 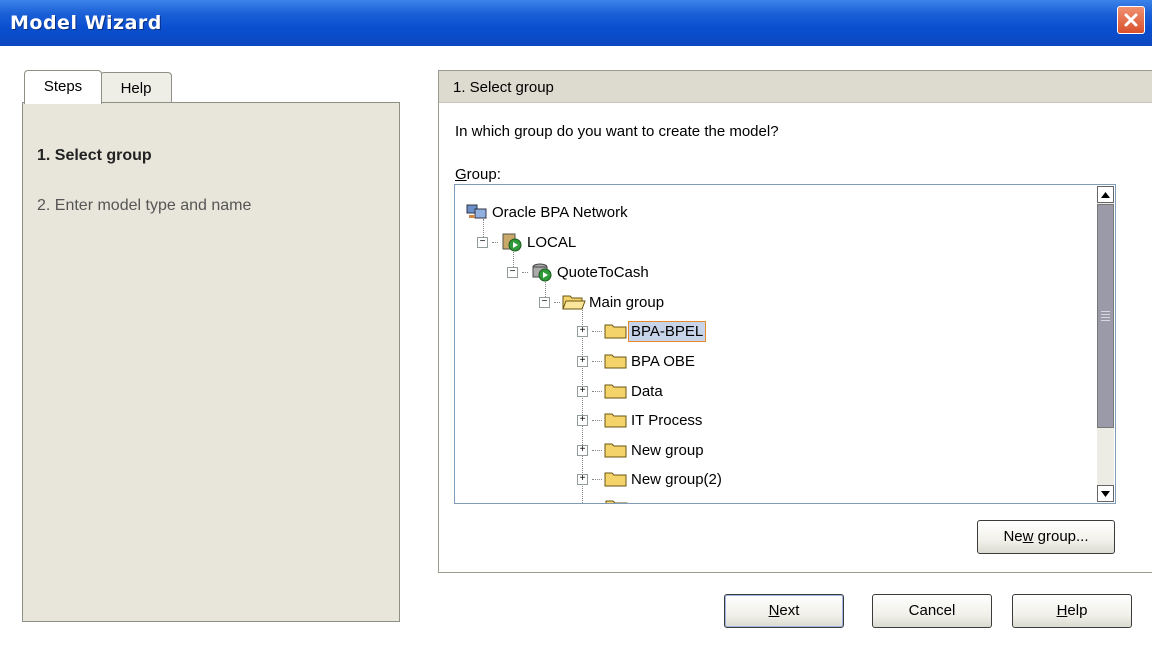 What do you see at coordinates (627, 302) in the screenshot?
I see `tree-node-label: Main group` at bounding box center [627, 302].